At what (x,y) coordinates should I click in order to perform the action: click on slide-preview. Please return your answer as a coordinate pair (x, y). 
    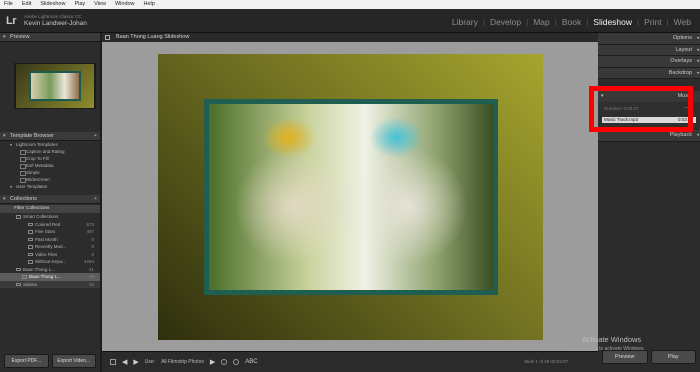
    Looking at the image, I should click on (55, 86).